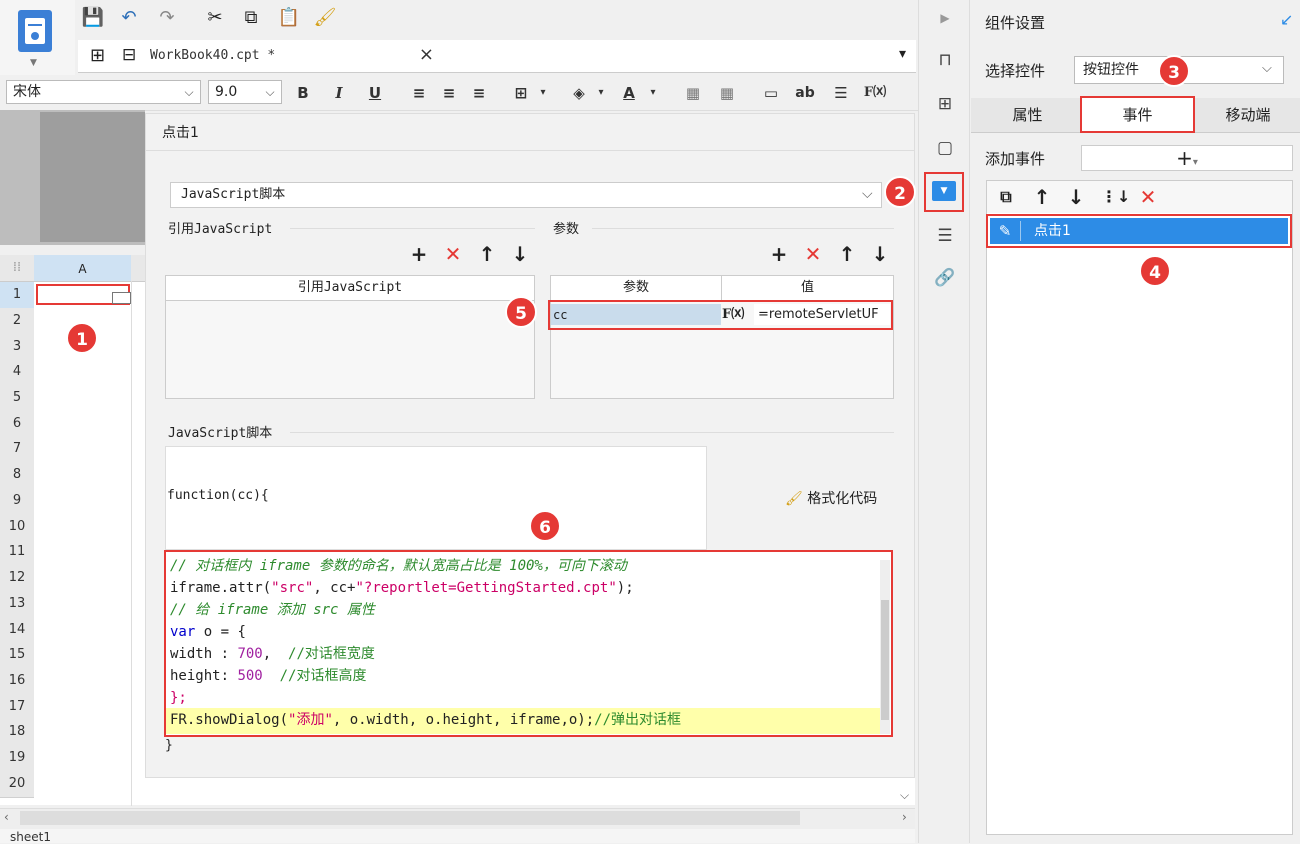  I want to click on cell-button-widget, so click(121, 298).